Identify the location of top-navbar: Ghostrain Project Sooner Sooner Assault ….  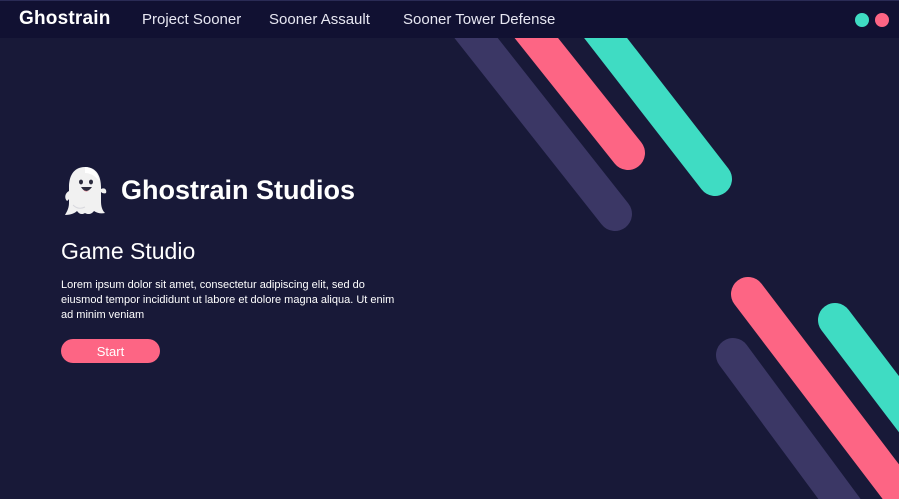
(449, 19).